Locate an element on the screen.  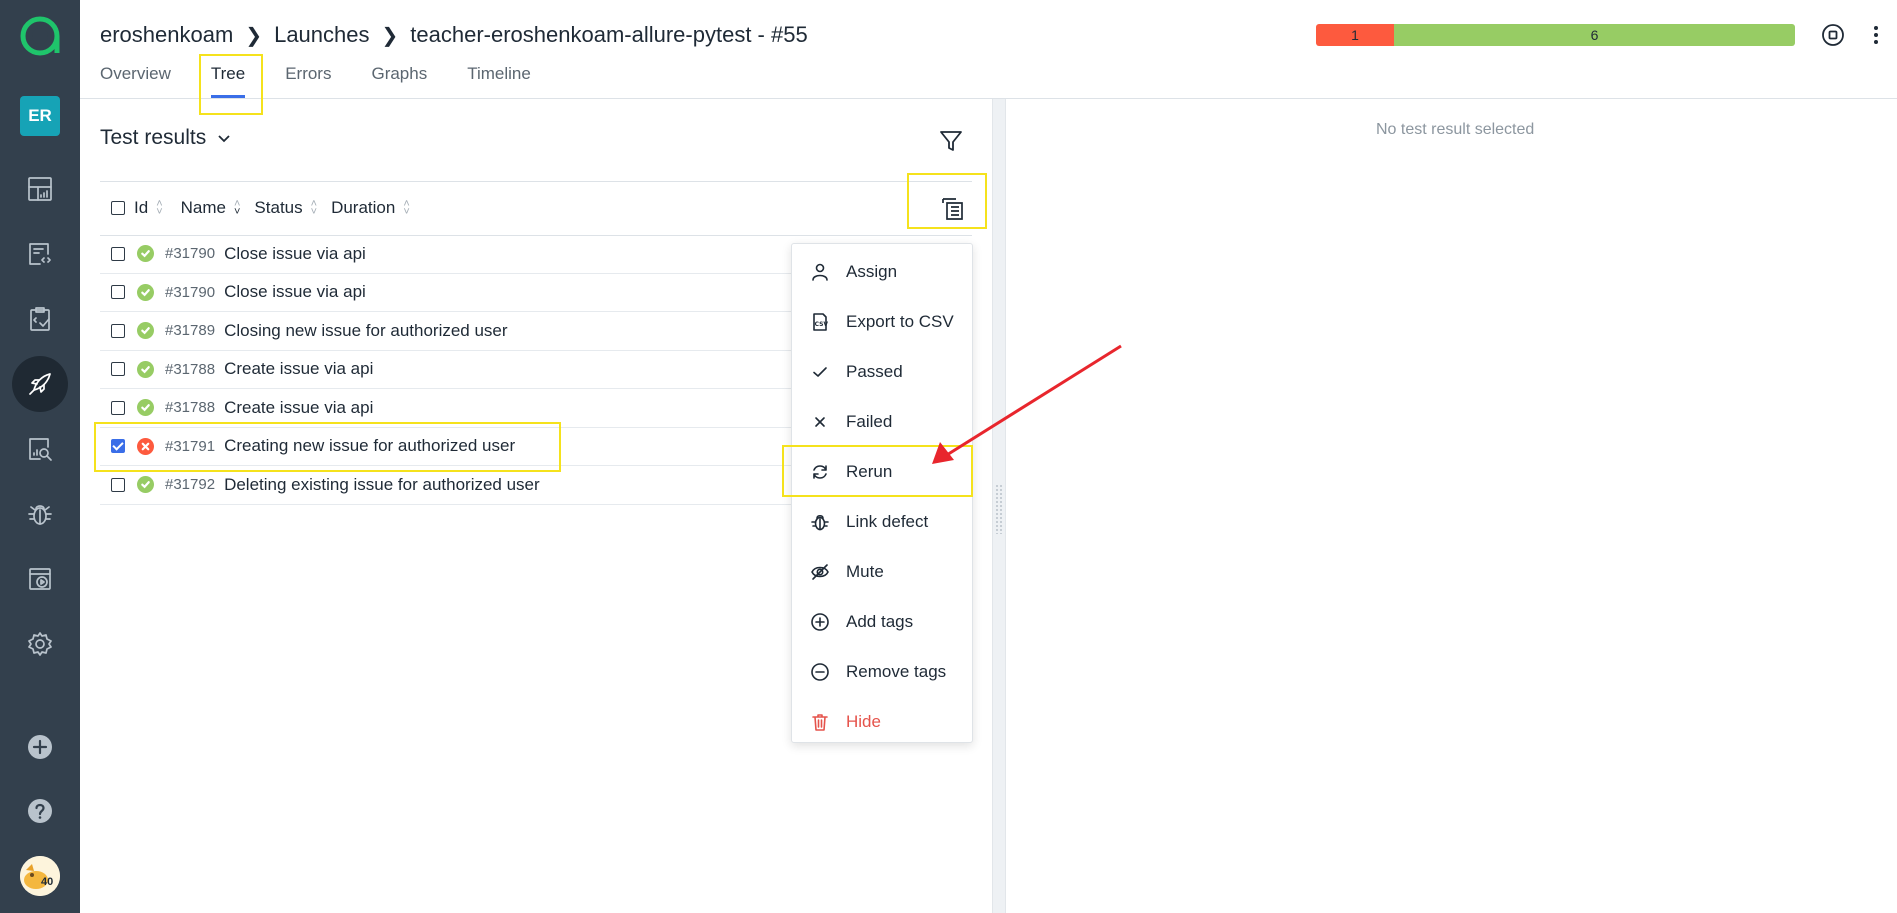
sidebar-item-defects is located at coordinates (40, 514).